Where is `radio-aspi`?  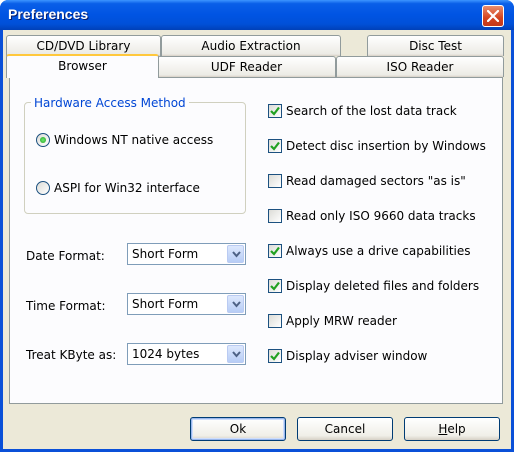 radio-aspi is located at coordinates (43, 188).